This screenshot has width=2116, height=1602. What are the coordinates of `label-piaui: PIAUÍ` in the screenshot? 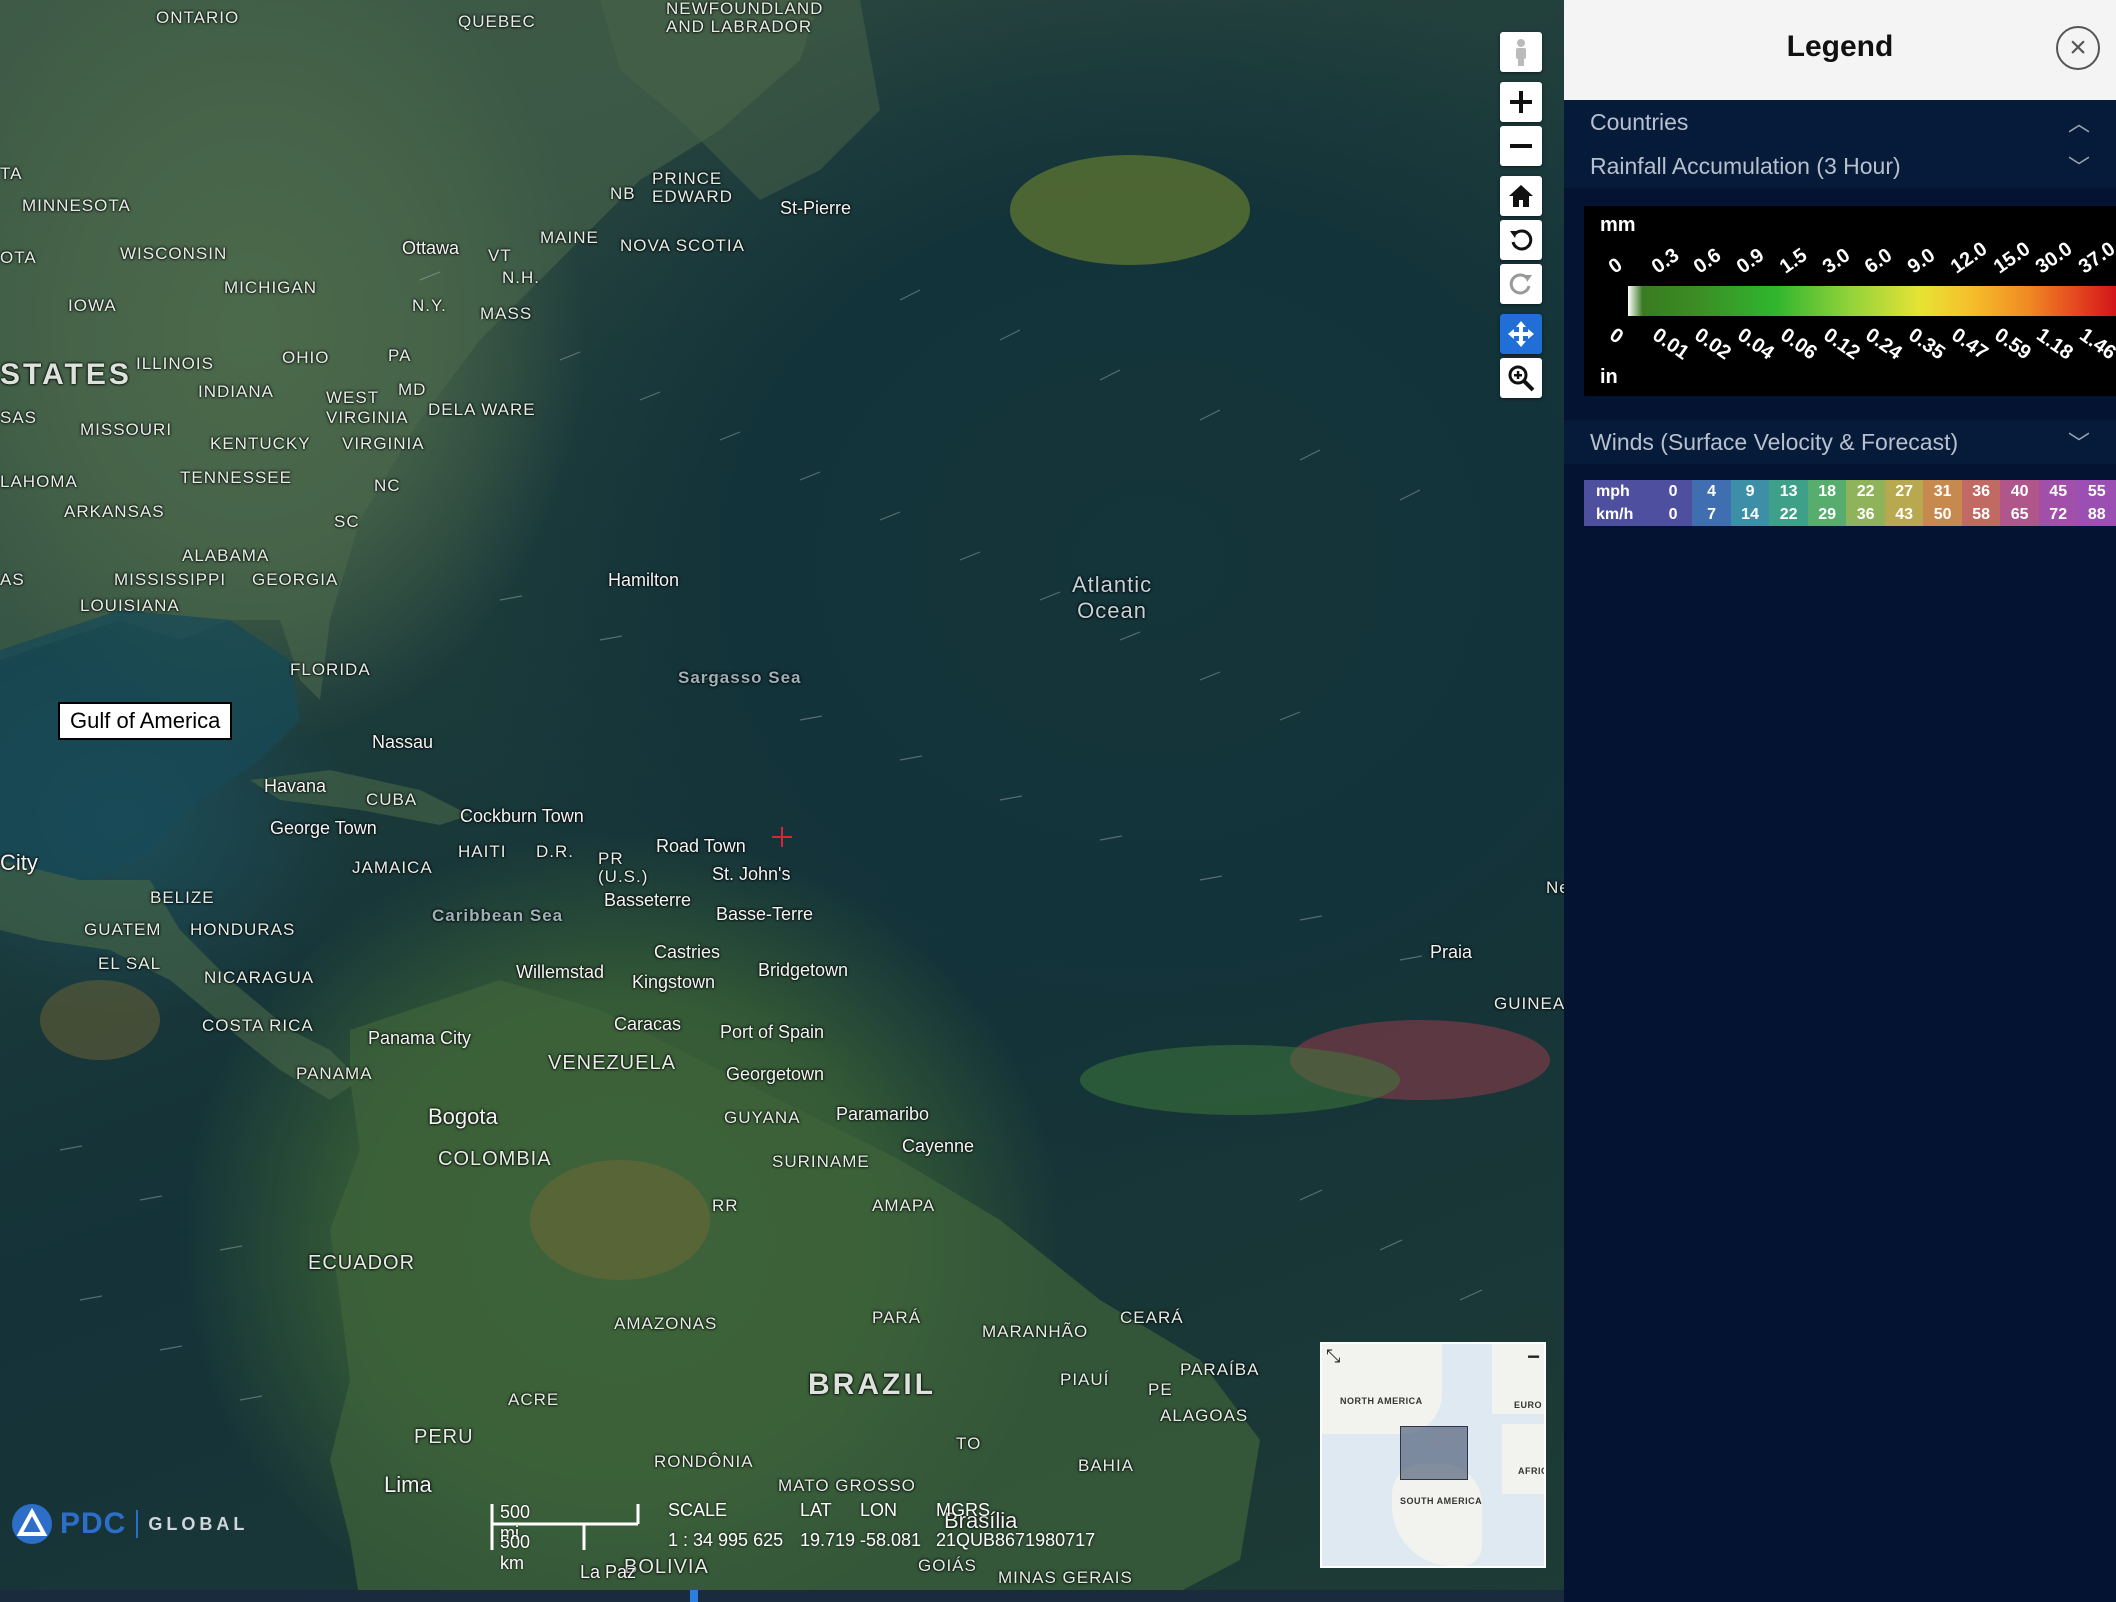 It's located at (1085, 1379).